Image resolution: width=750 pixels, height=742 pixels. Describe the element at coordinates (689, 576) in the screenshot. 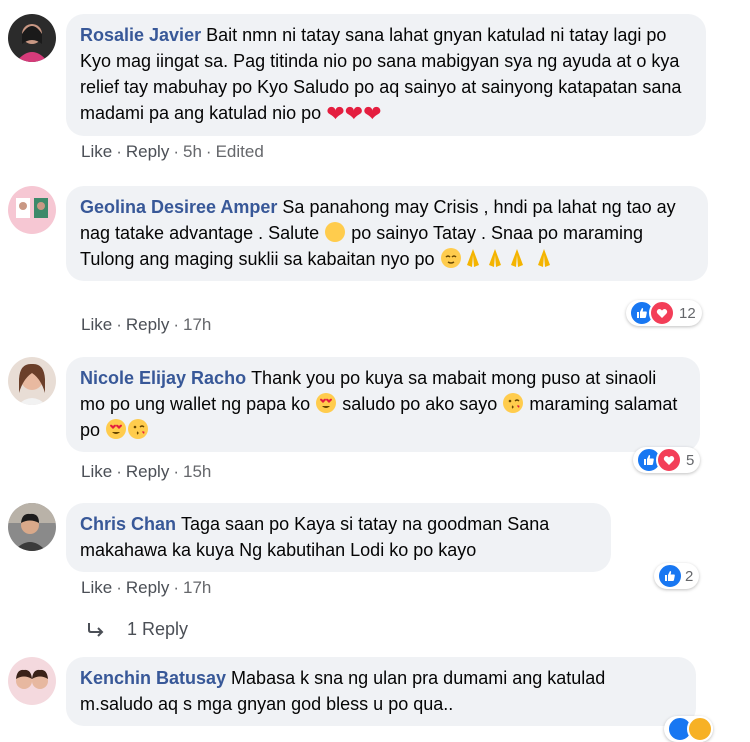

I see `reaction-count: 2` at that location.